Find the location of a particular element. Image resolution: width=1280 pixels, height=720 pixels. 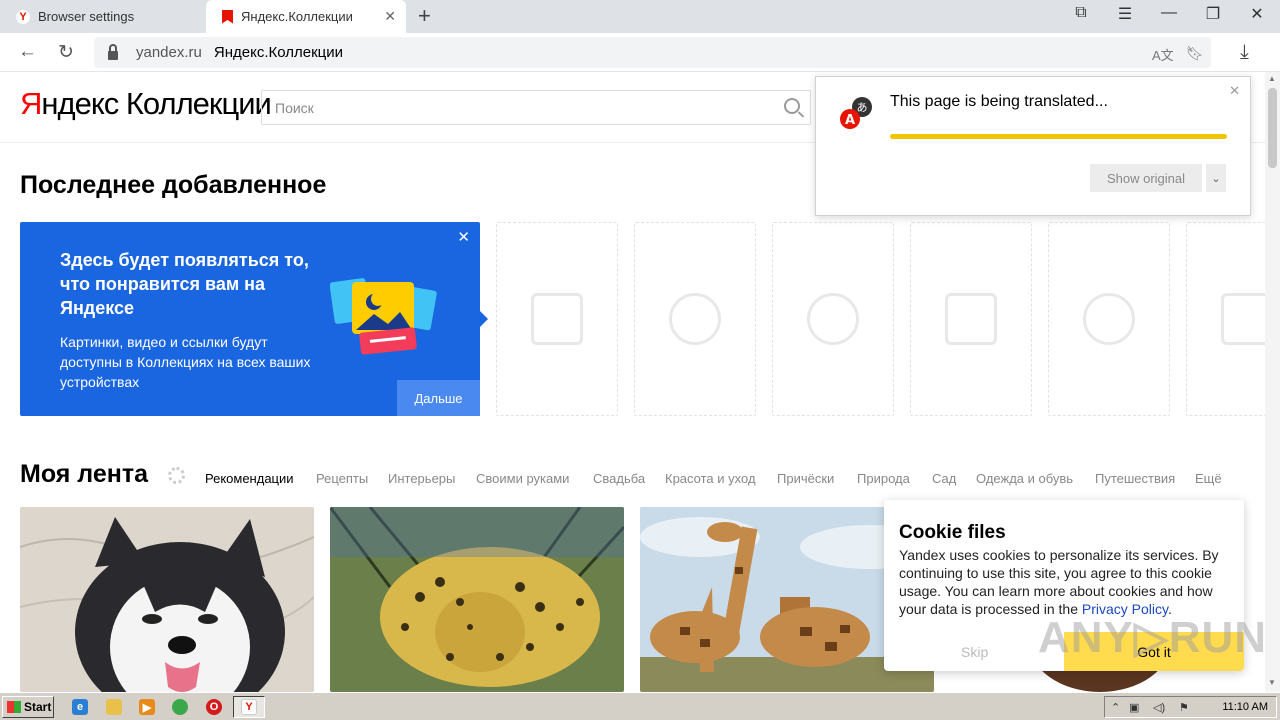

clock: 11:10 AM is located at coordinates (1245, 707).